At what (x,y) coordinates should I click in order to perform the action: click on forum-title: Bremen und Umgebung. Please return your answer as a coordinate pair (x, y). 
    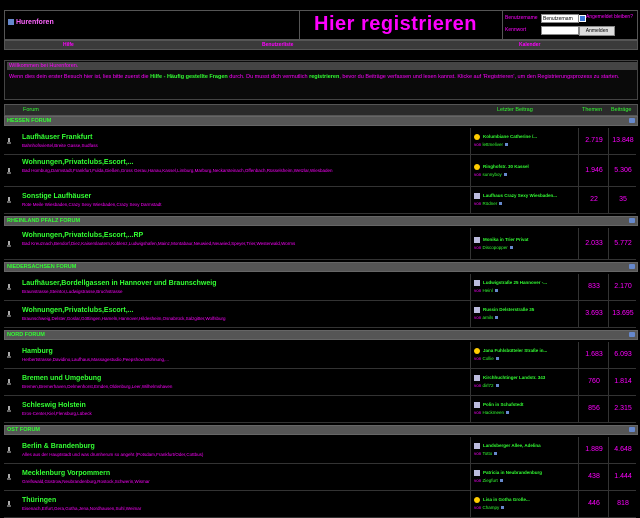
    Looking at the image, I should click on (61, 378).